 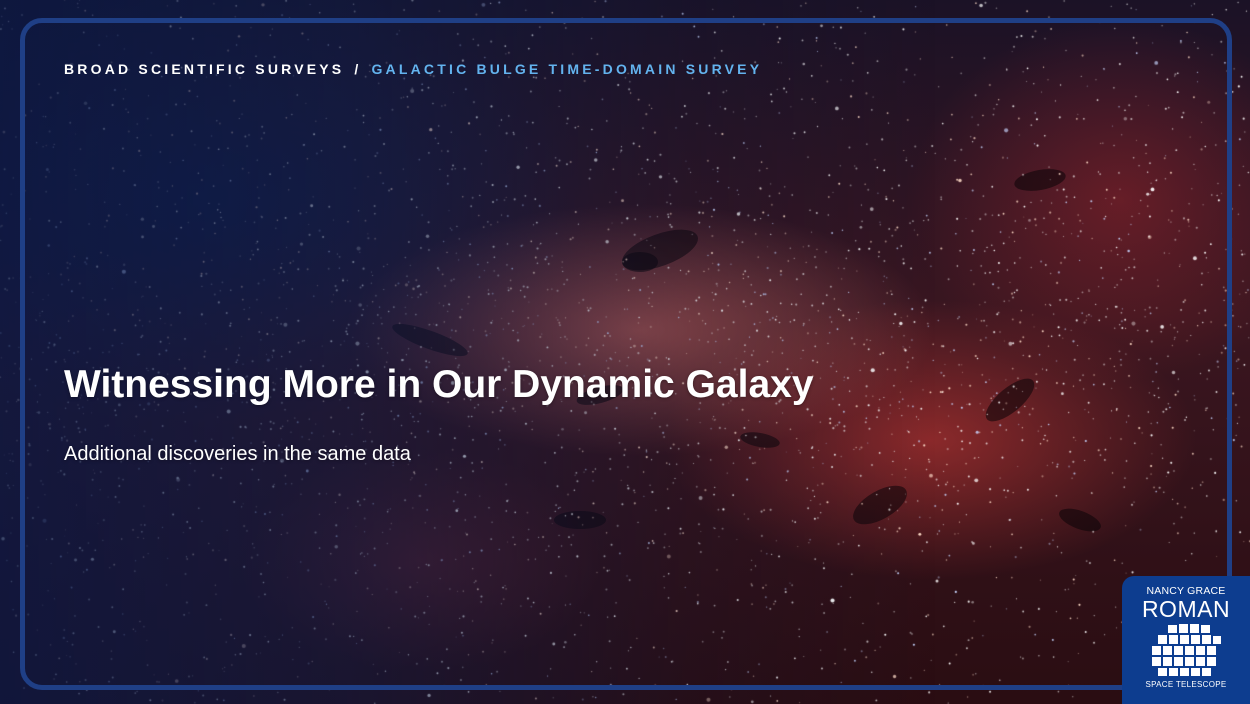 I want to click on slide-title: Witnessing More in Our Dynamic Galaxy, so click(x=439, y=384).